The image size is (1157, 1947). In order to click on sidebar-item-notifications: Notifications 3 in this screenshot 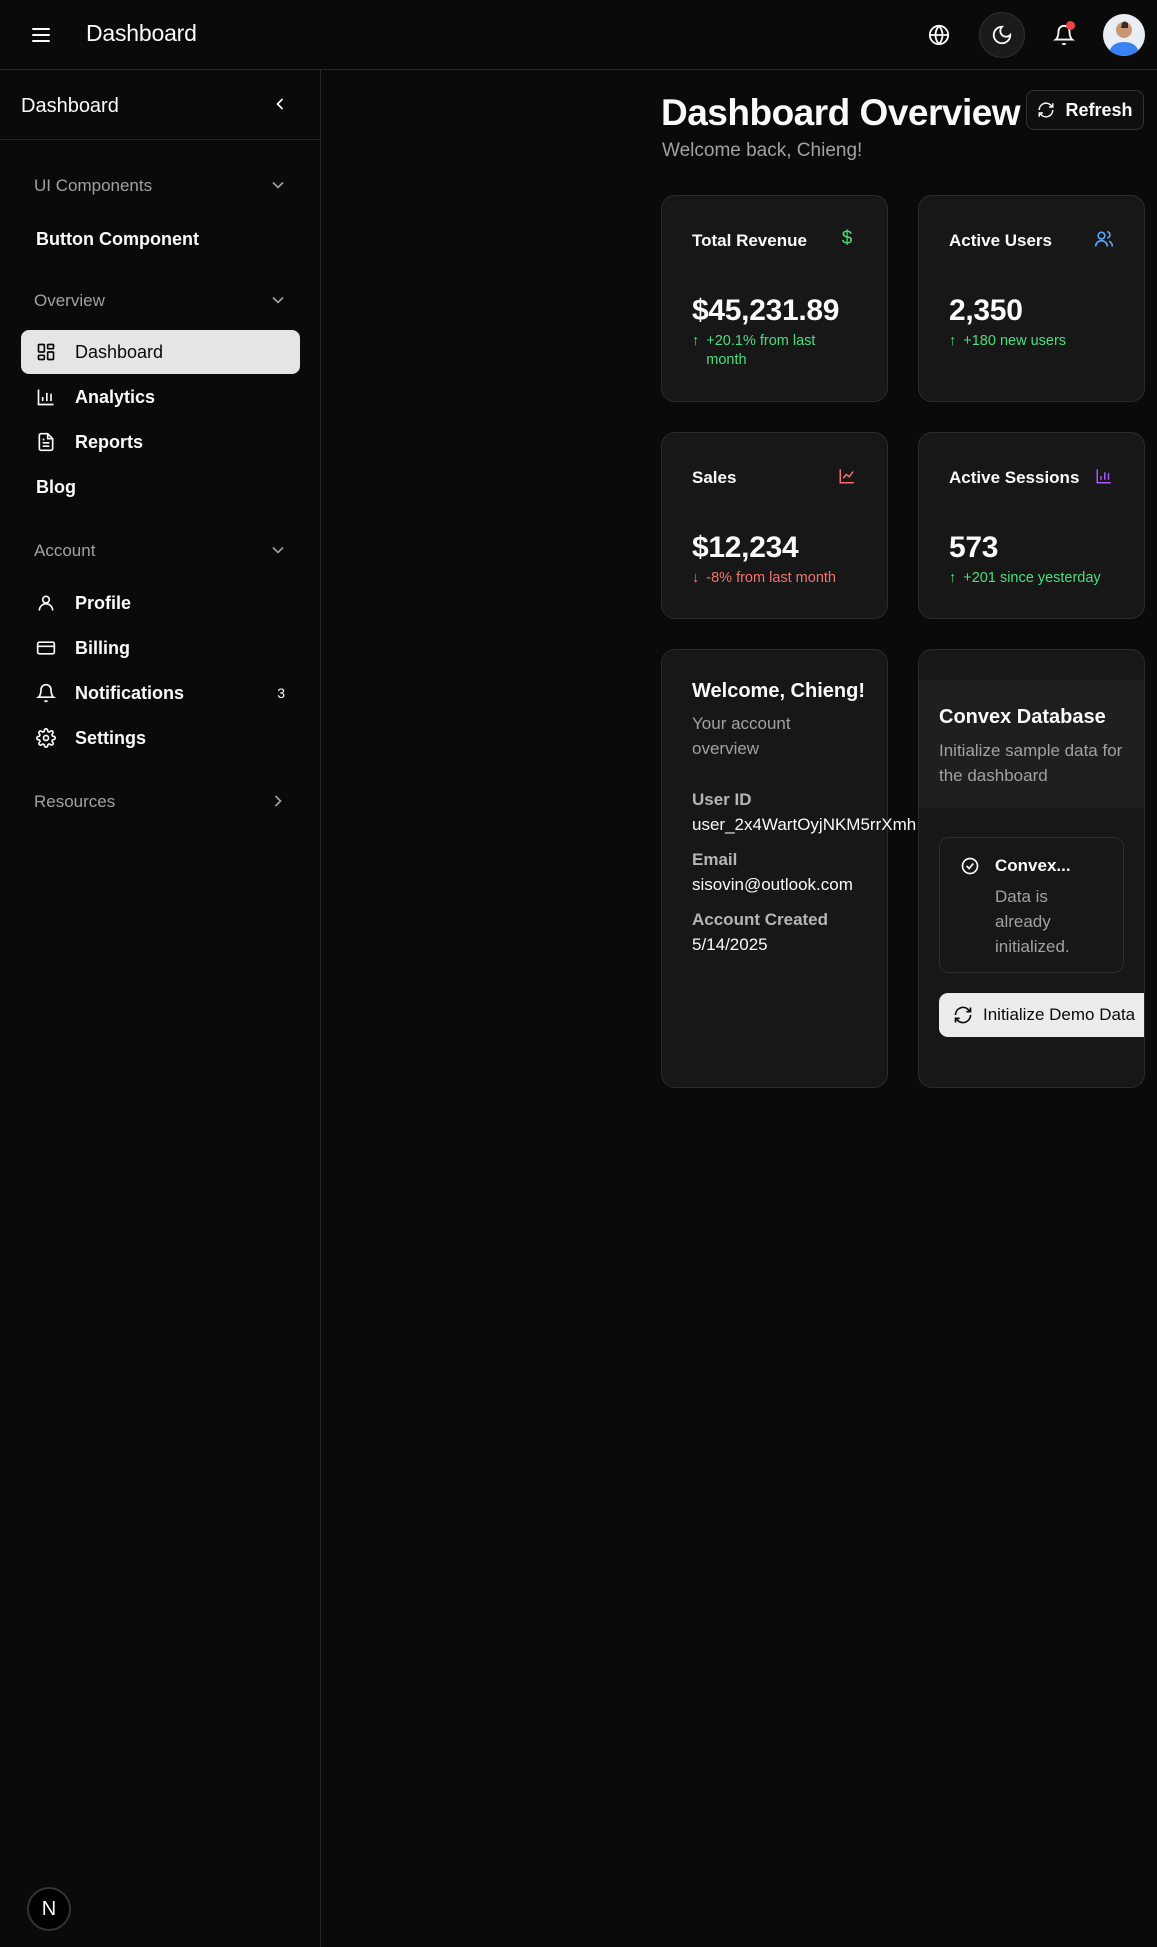, I will do `click(160, 693)`.